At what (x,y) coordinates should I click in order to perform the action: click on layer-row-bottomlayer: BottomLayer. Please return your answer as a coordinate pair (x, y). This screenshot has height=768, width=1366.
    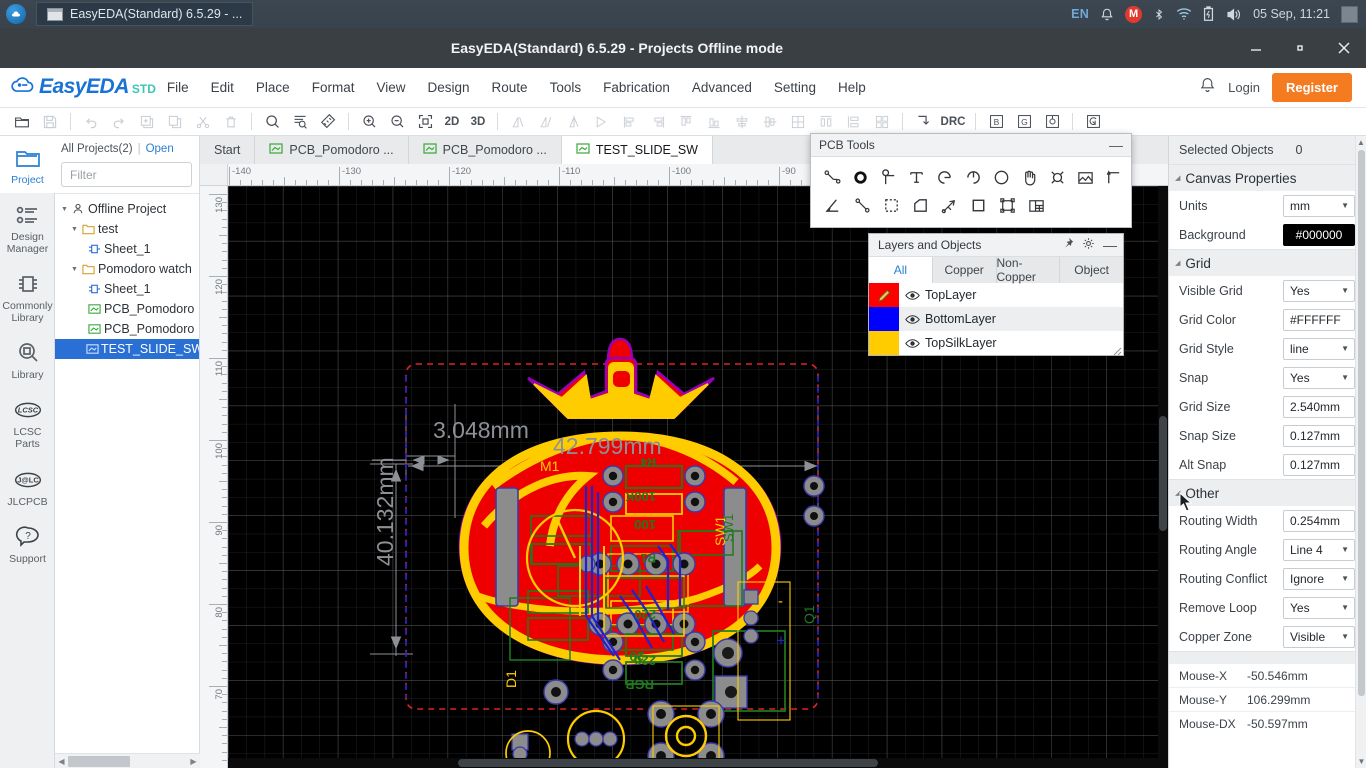
    Looking at the image, I should click on (996, 319).